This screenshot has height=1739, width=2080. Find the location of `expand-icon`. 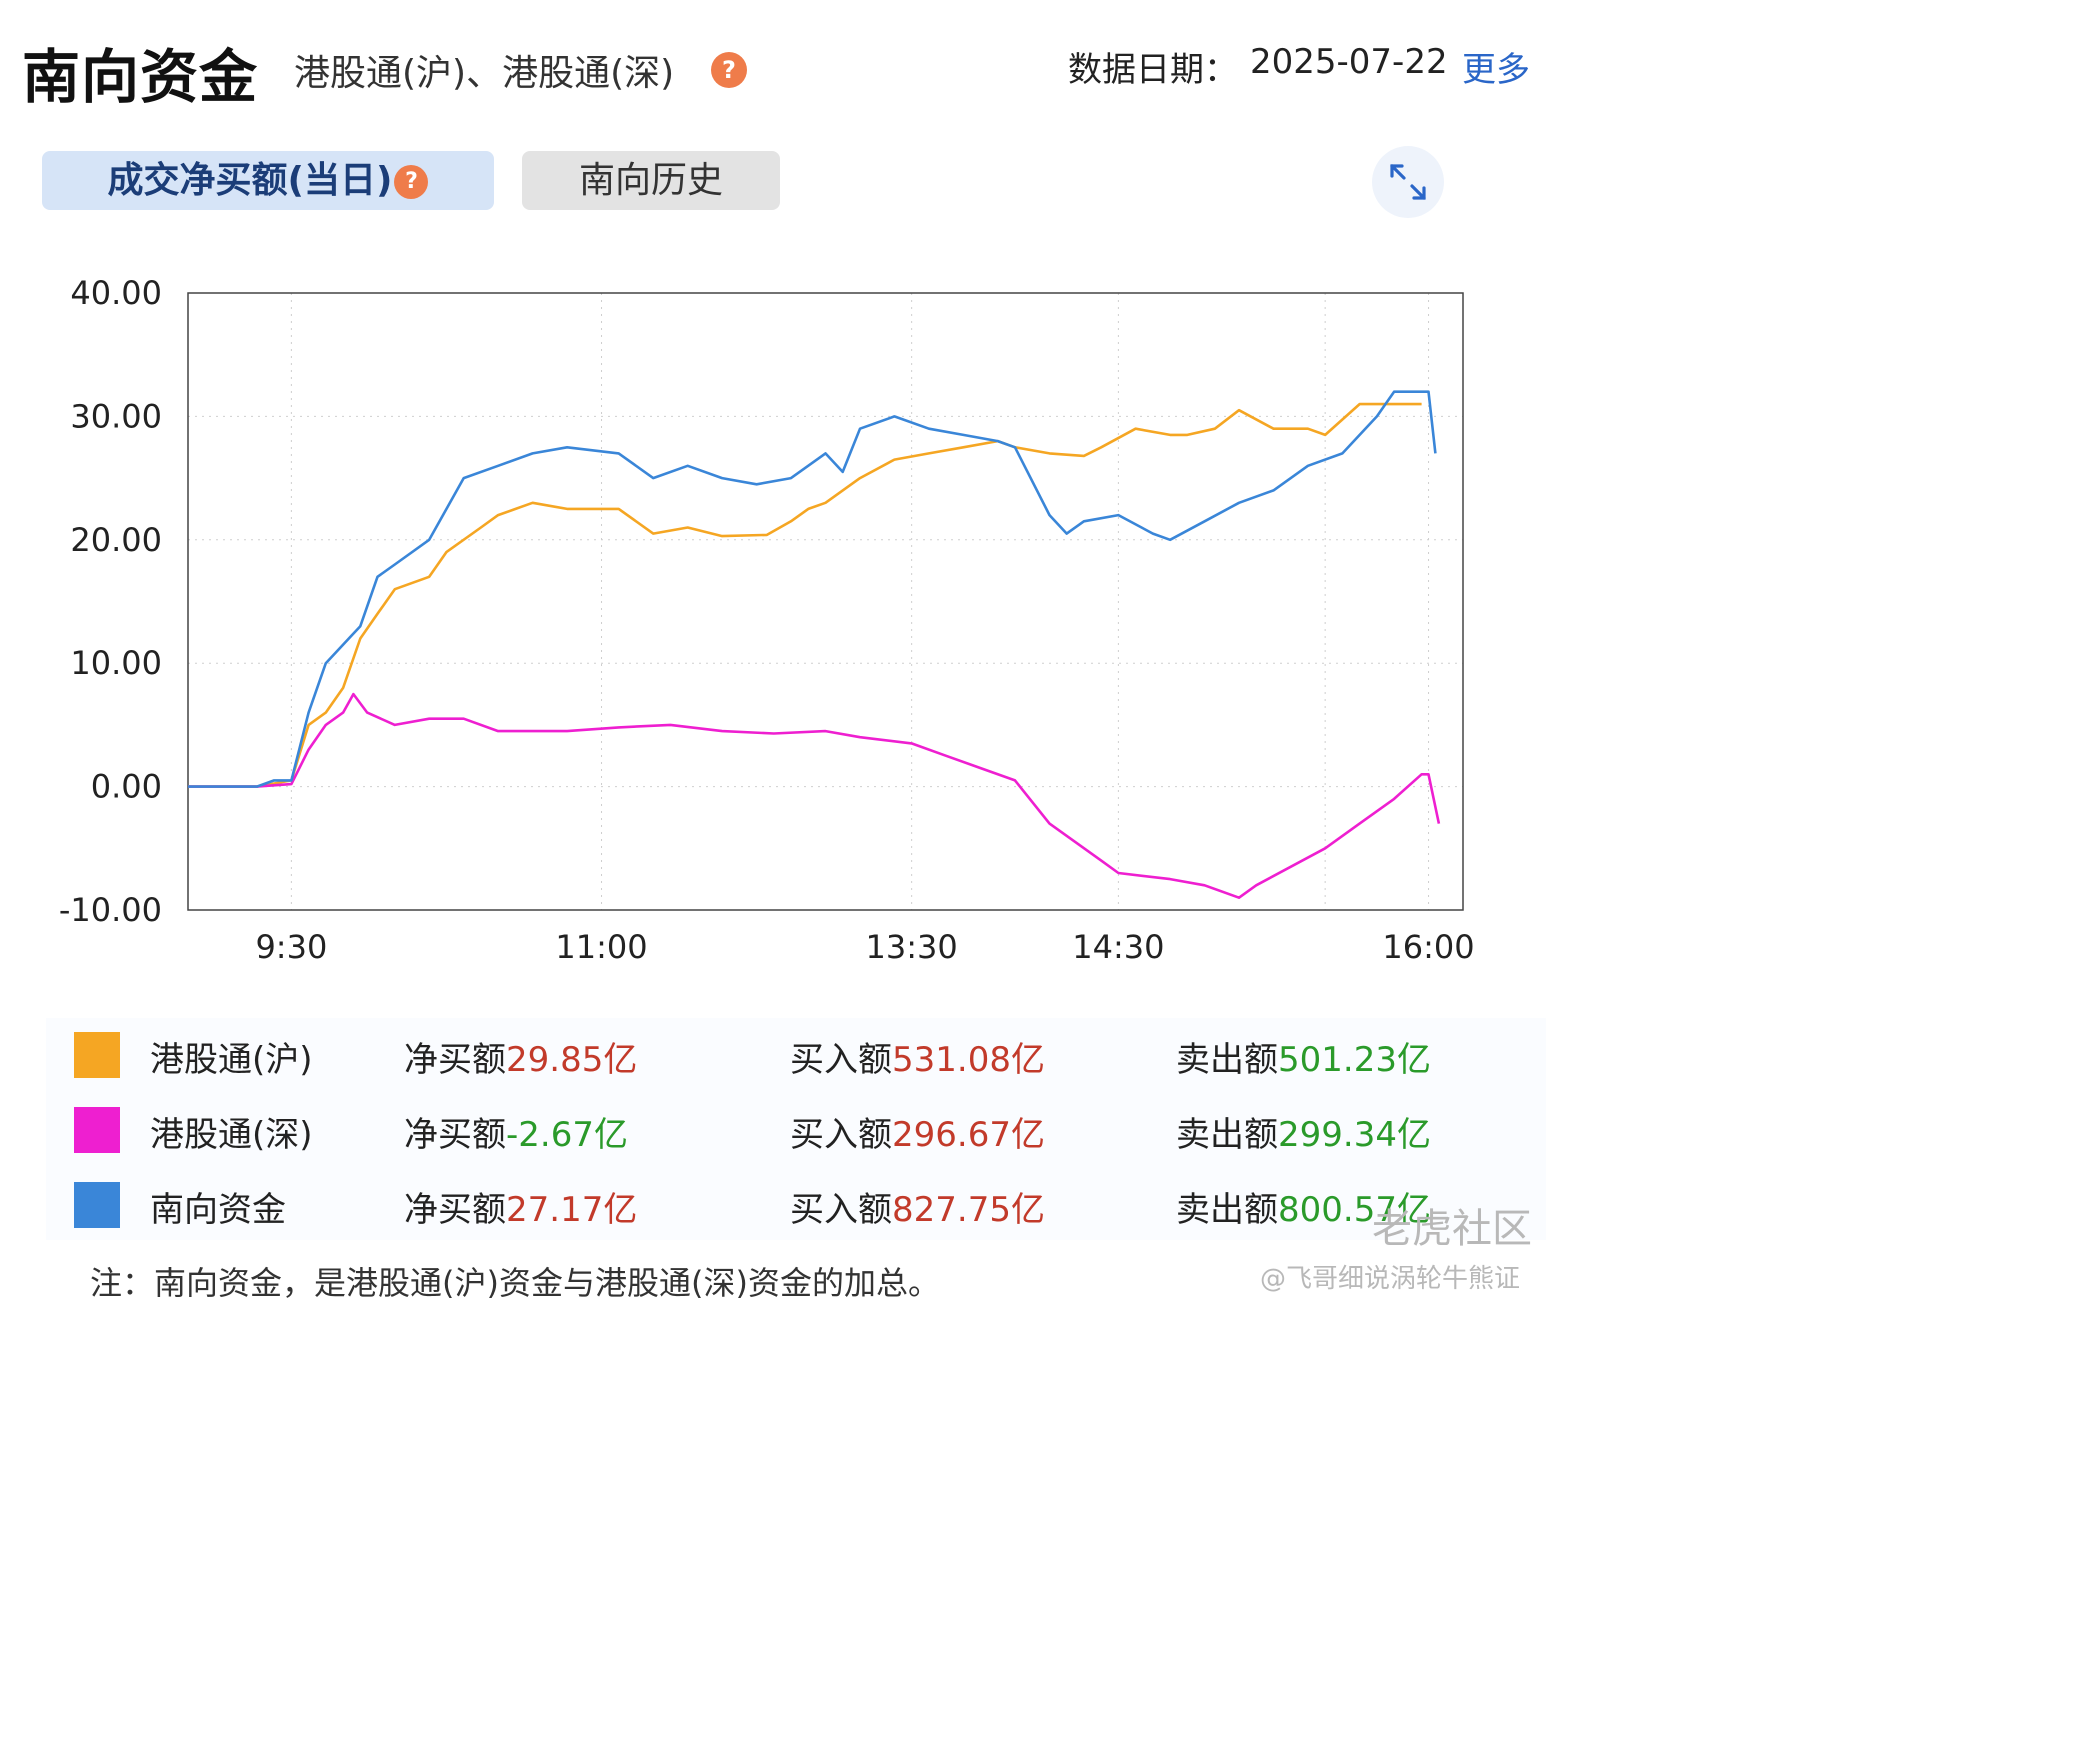

expand-icon is located at coordinates (1408, 182).